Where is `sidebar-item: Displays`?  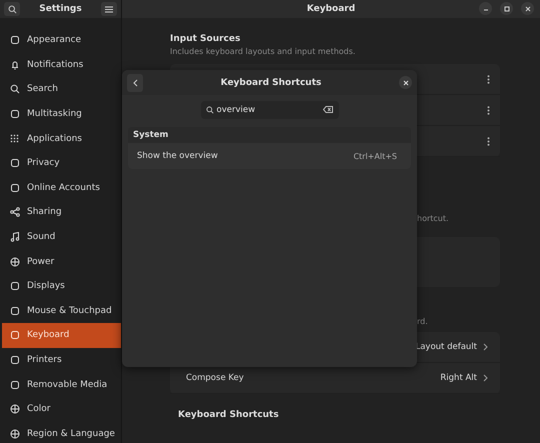
sidebar-item: Displays is located at coordinates (61, 286).